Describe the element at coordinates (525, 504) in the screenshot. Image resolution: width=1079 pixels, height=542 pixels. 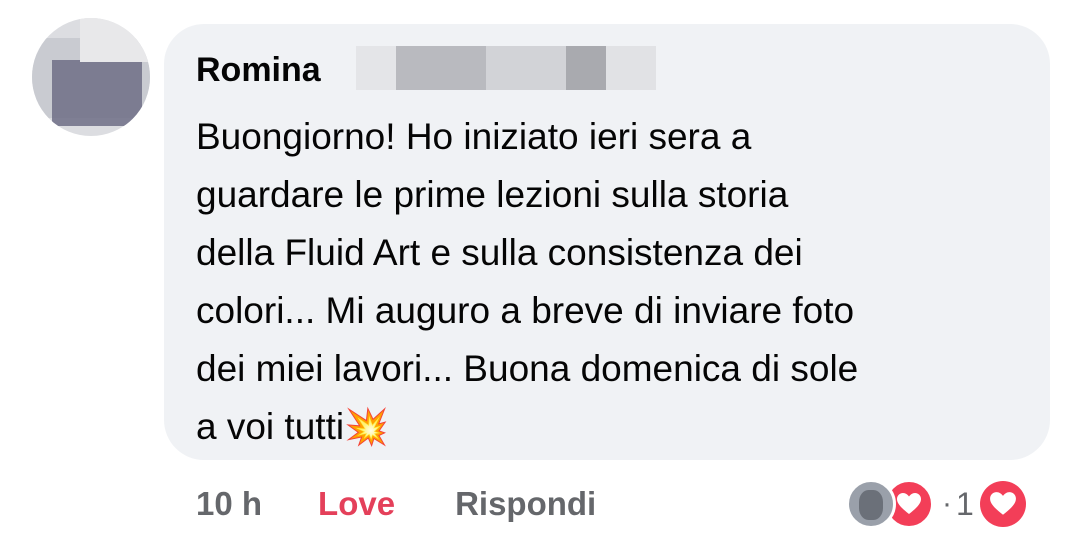
I see `reply-button: Rispondi` at that location.